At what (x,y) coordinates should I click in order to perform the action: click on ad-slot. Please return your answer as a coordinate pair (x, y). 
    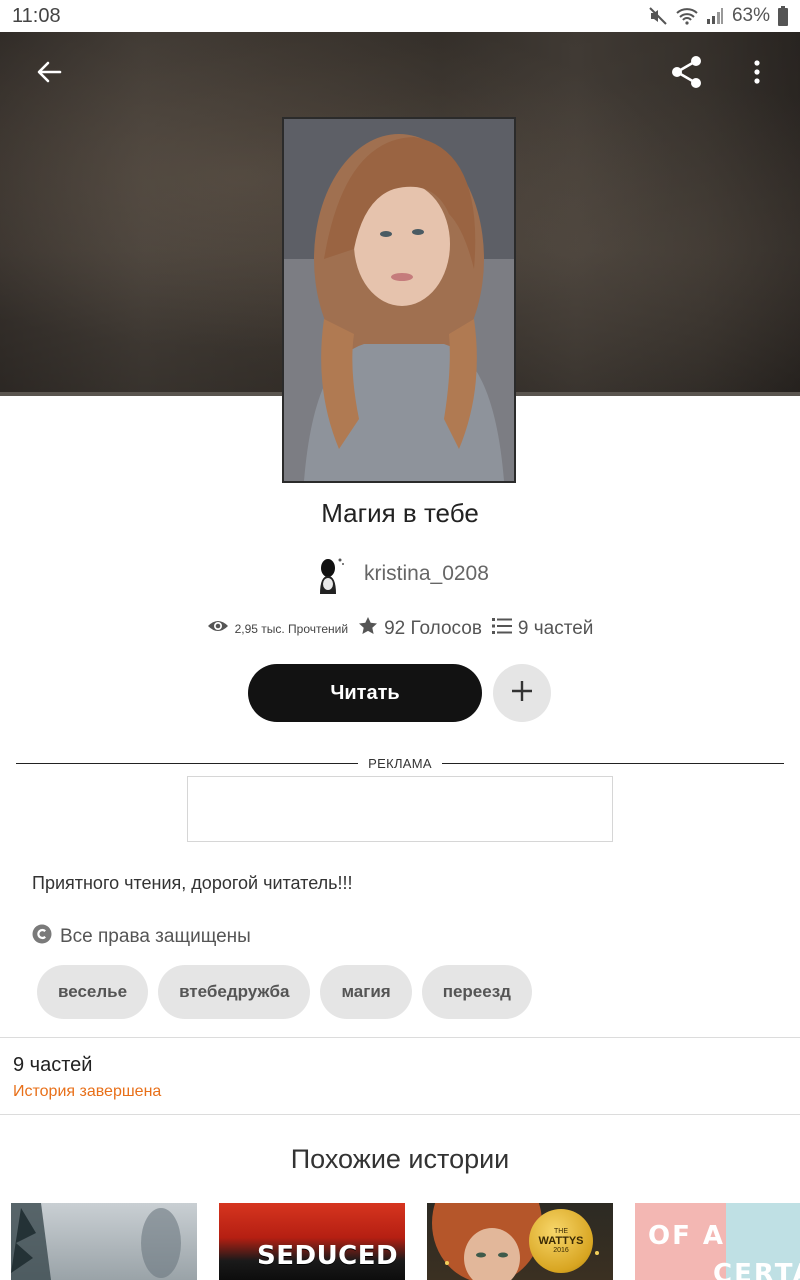
    Looking at the image, I should click on (400, 809).